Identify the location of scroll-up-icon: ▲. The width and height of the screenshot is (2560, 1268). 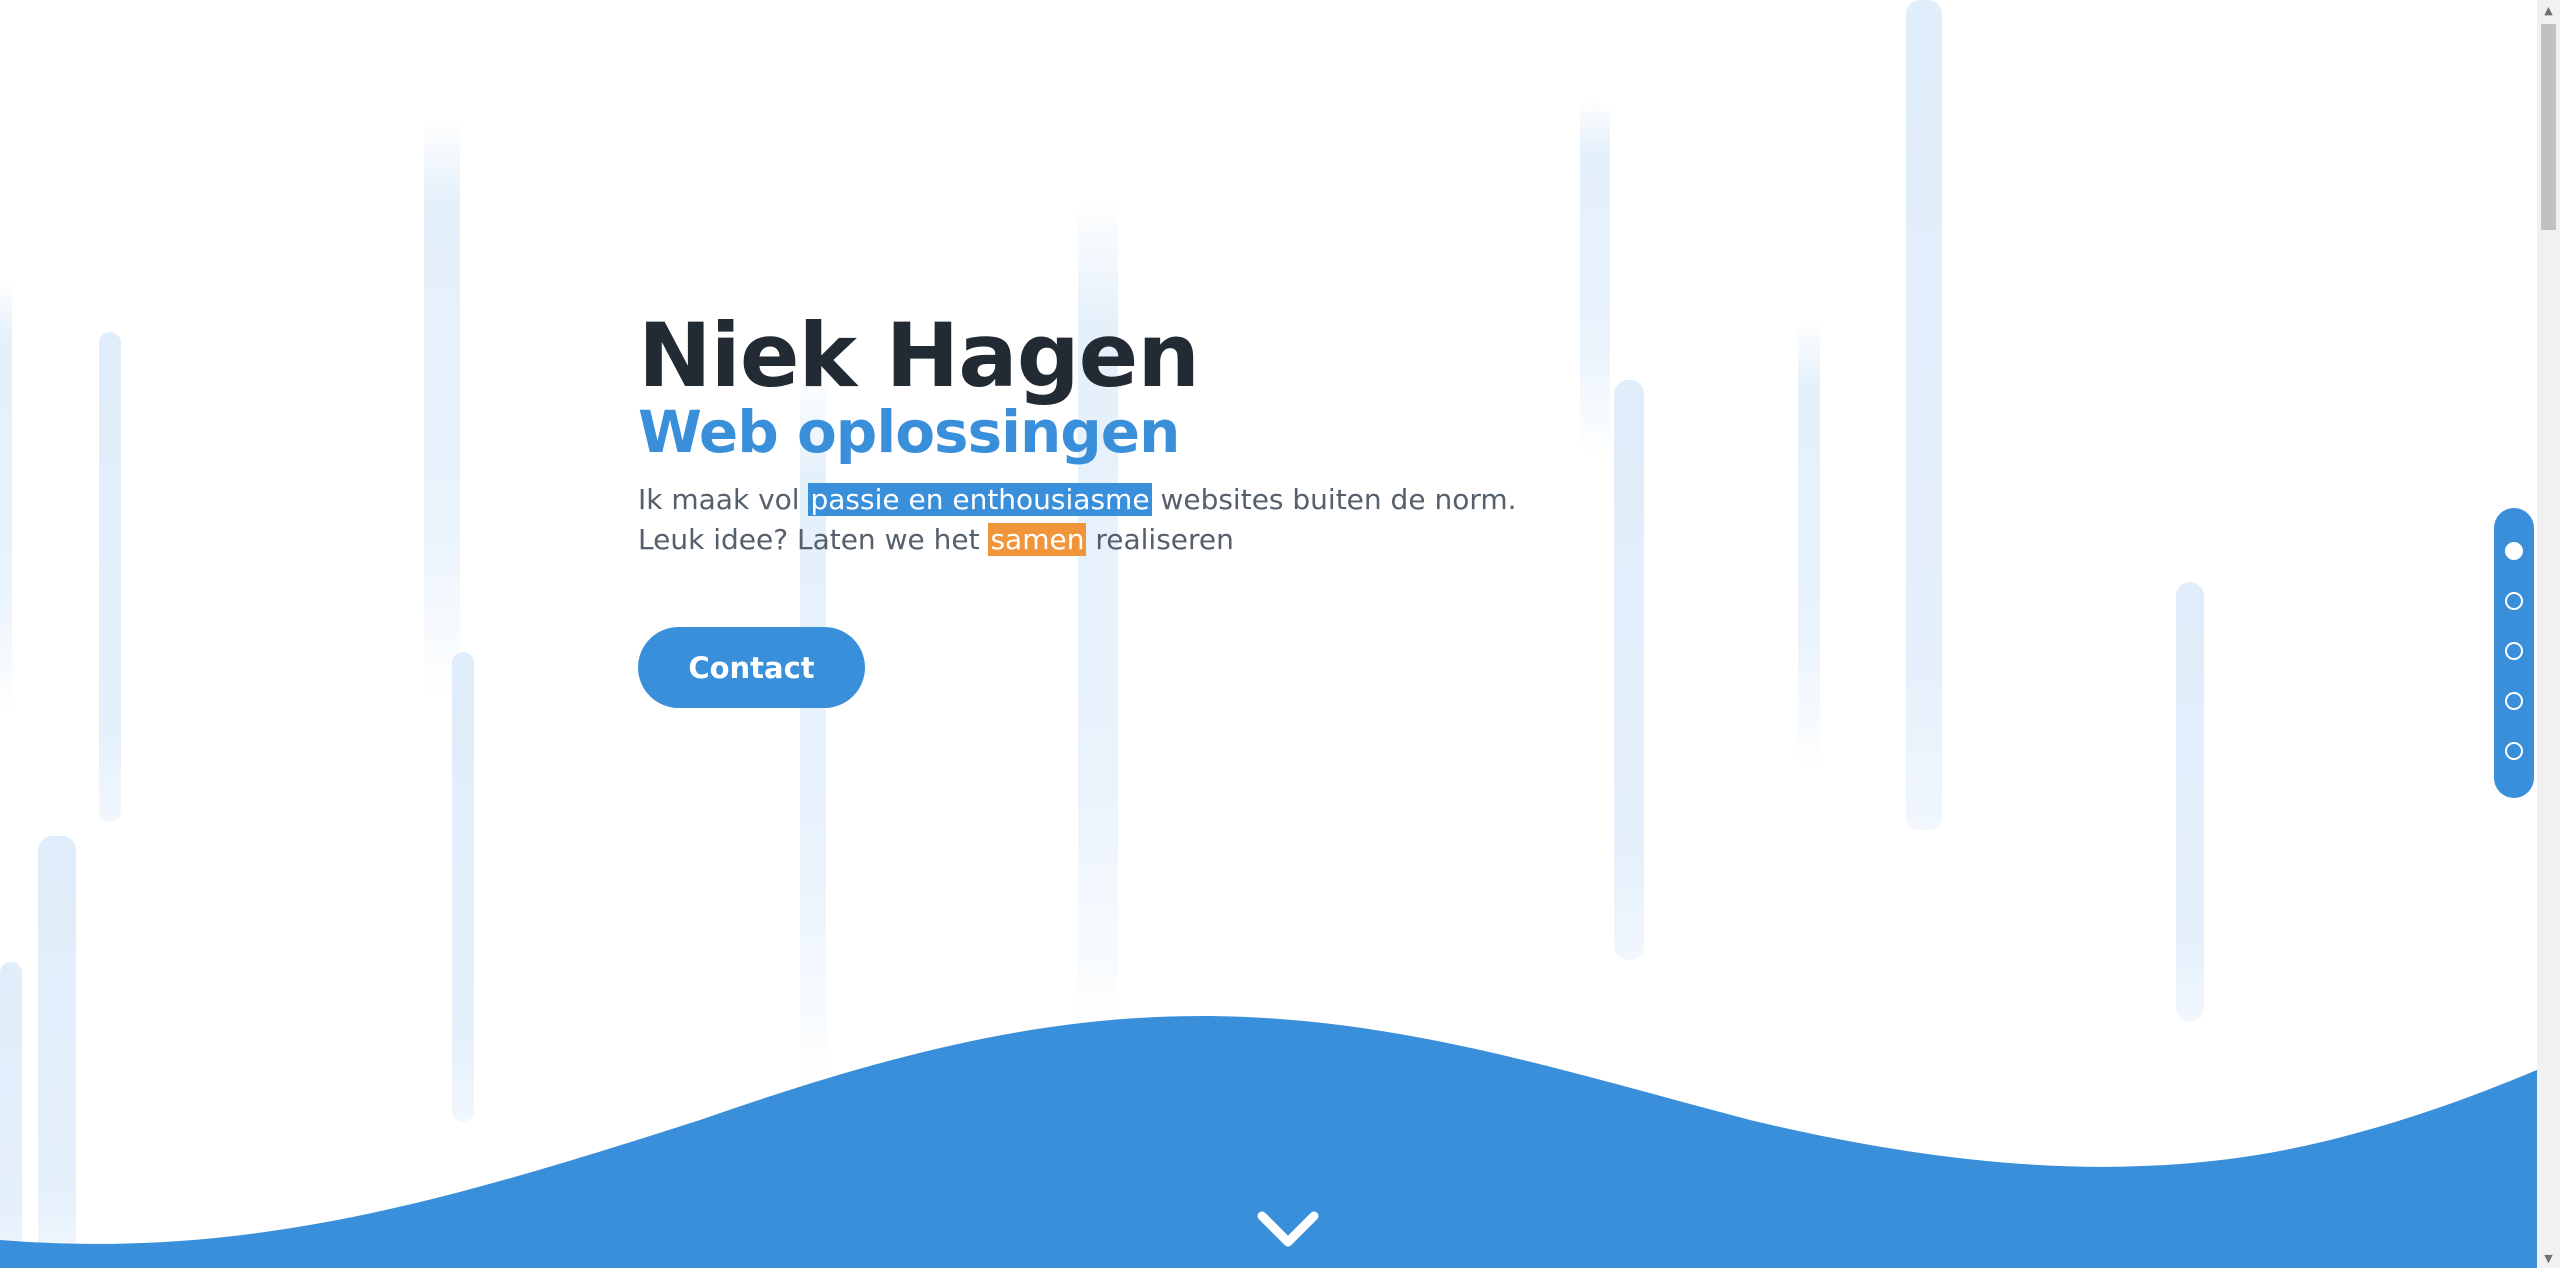
(2548, 10).